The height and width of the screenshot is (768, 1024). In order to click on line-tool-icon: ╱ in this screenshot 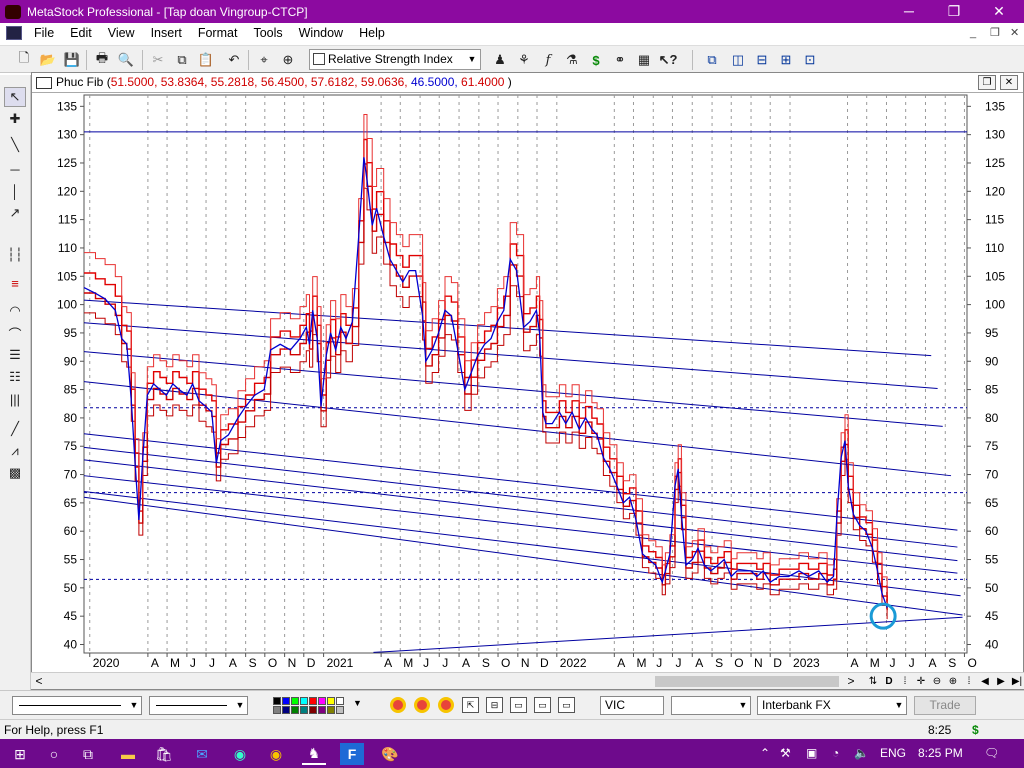, I will do `click(15, 429)`.